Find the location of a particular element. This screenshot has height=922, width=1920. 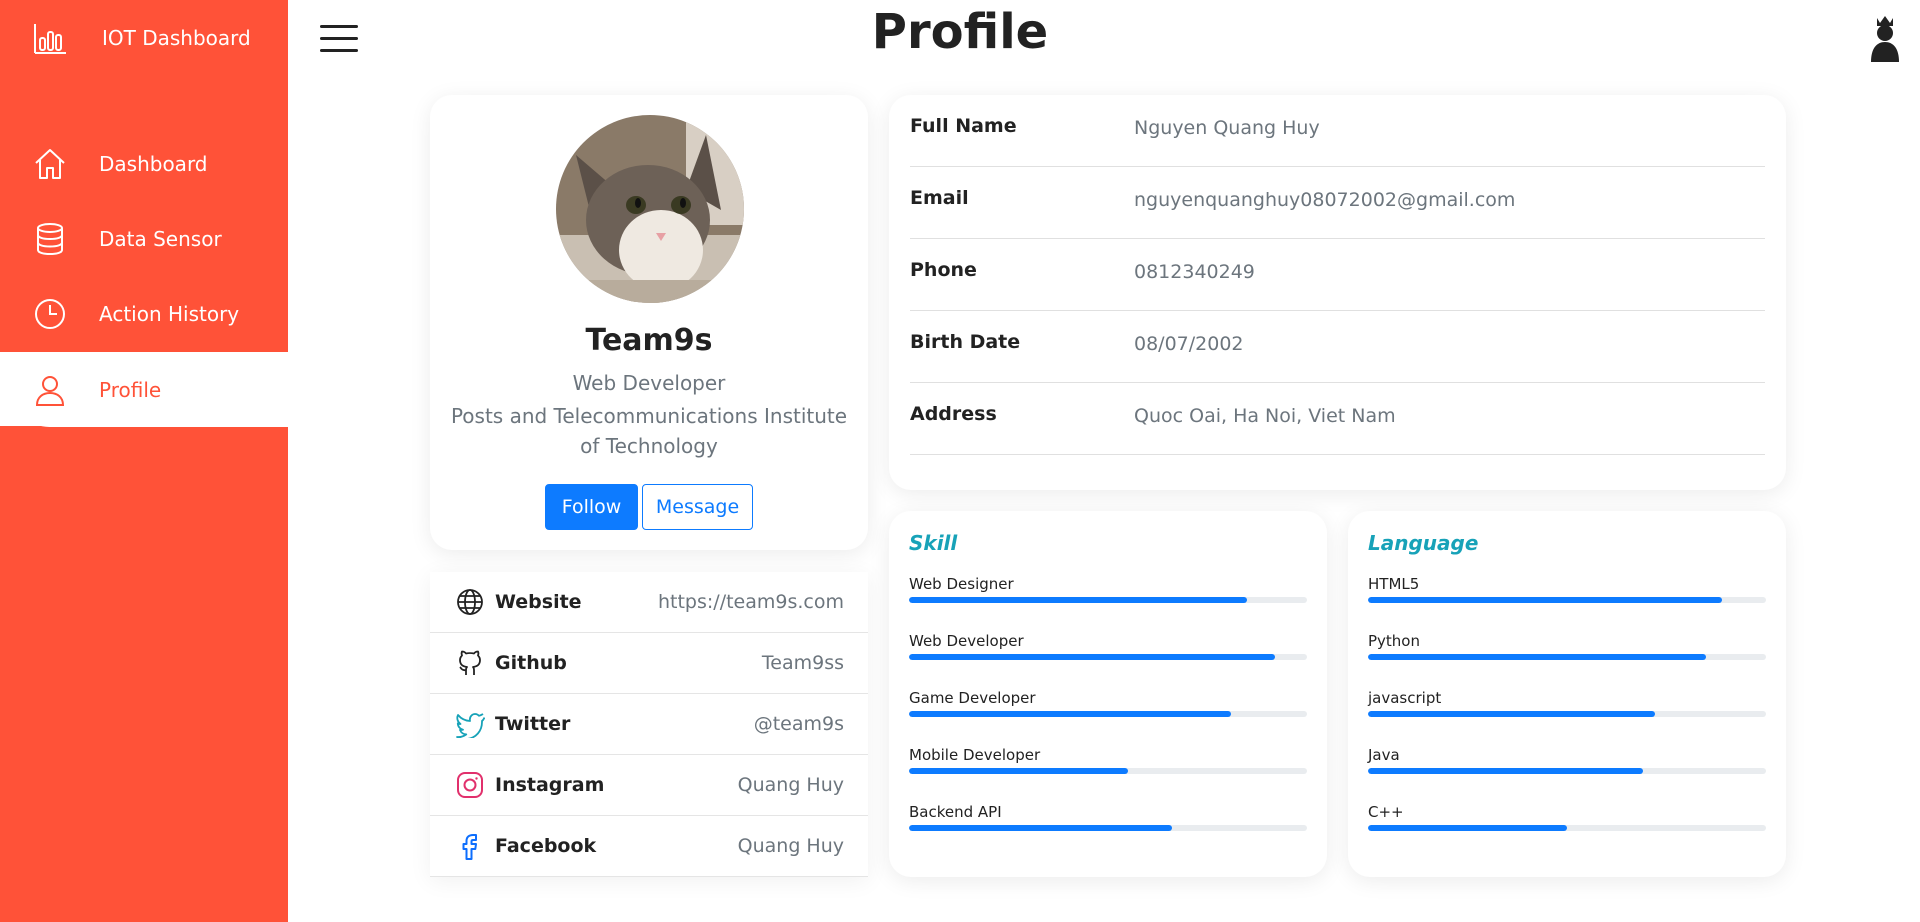

progress-item: Python is located at coordinates (1567, 652).